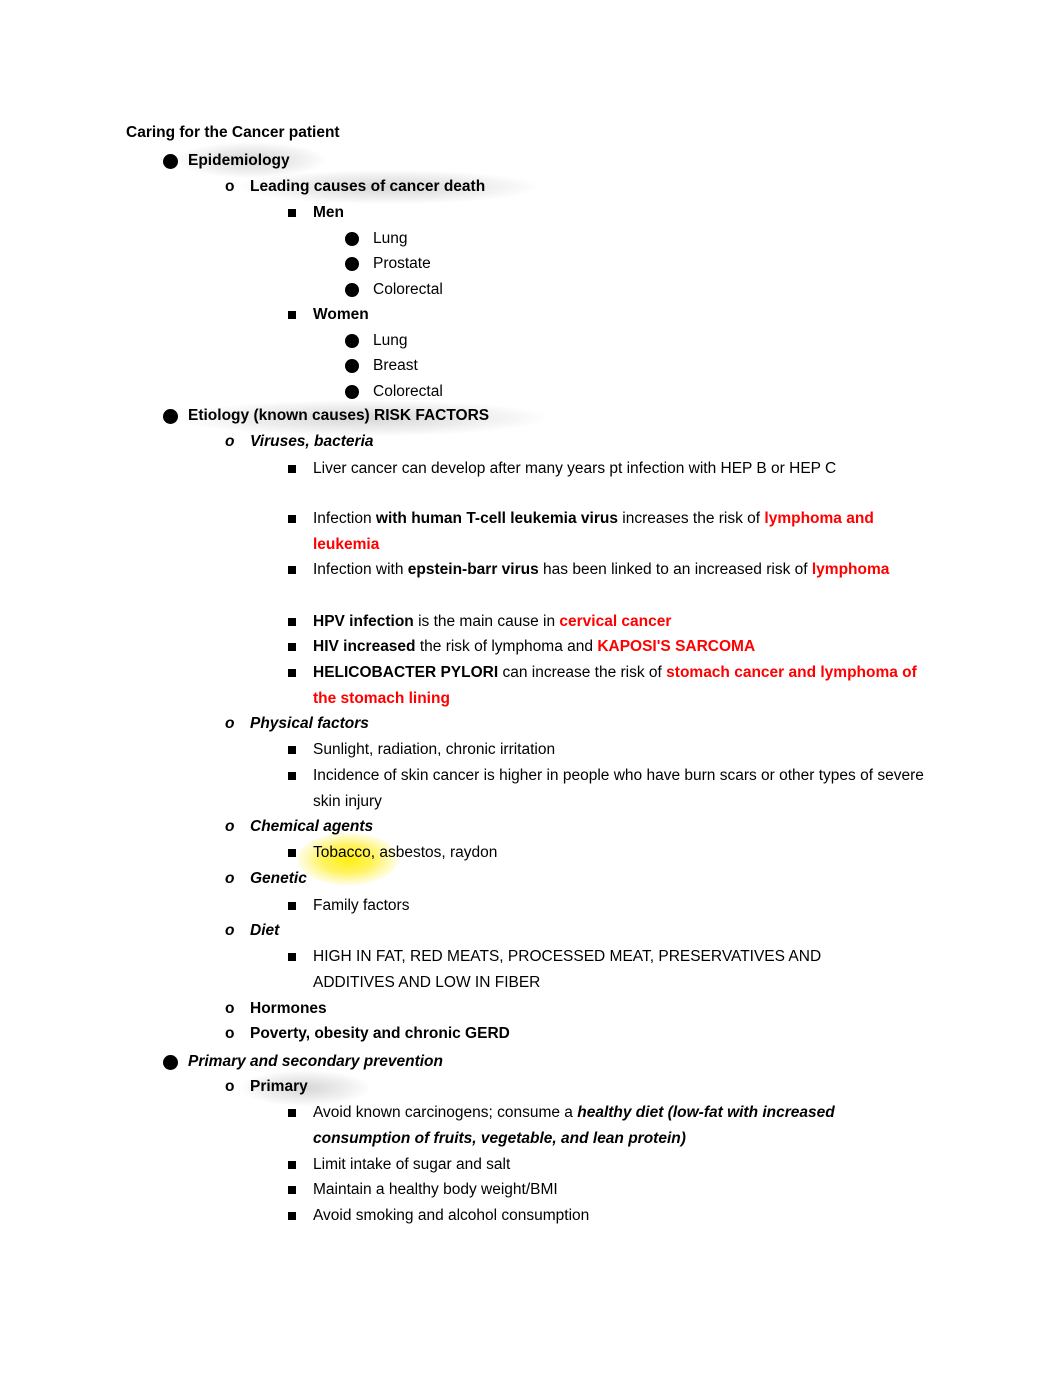  What do you see at coordinates (558, 416) in the screenshot?
I see `outline-item-etiology: Etiology (known causes) RISK FACTORS` at bounding box center [558, 416].